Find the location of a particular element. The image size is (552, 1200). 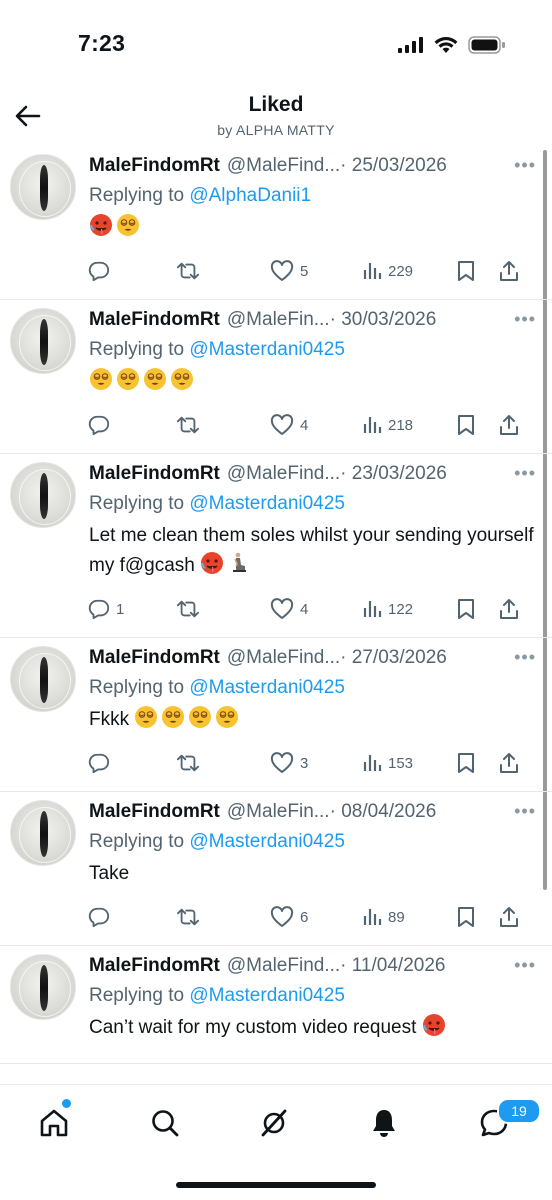

replying-to: Replying to @Masterdani0425 is located at coordinates (312, 842).